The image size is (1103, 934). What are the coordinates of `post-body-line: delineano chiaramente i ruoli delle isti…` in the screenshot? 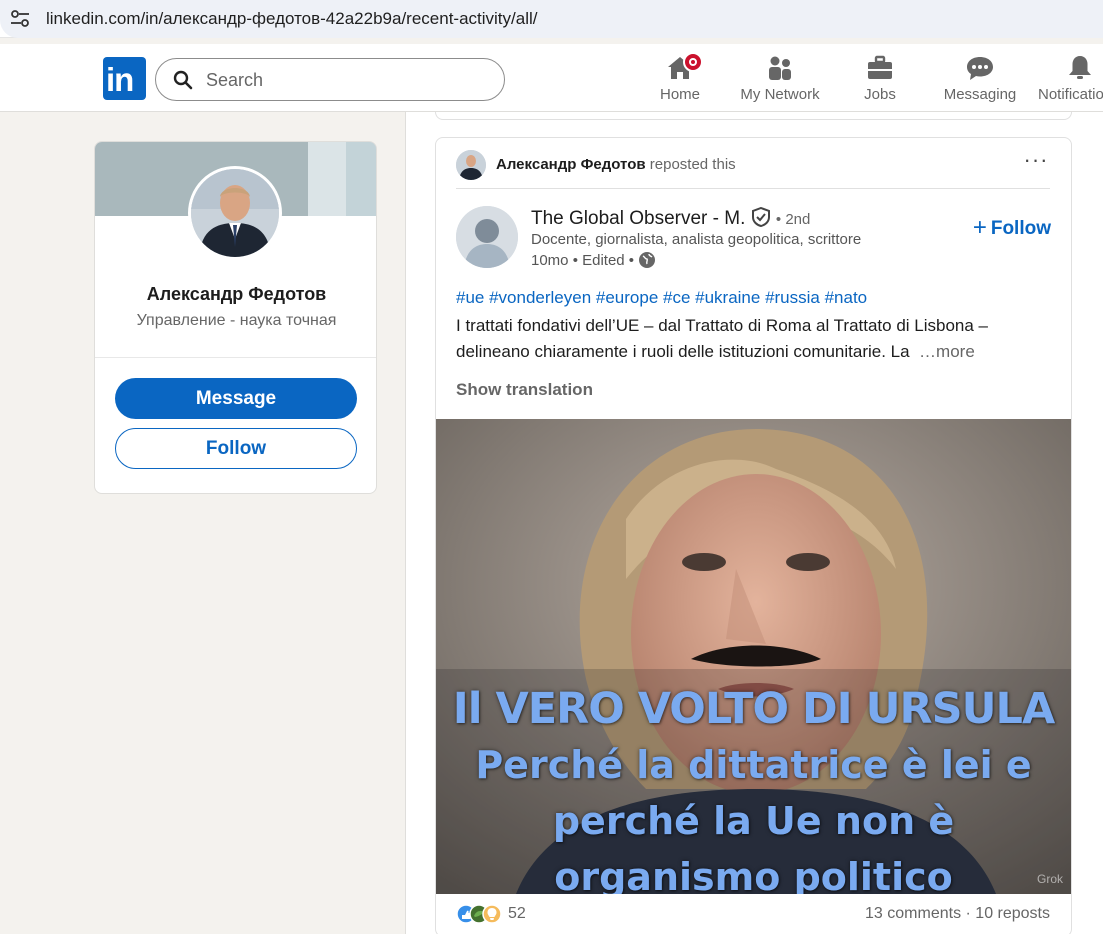 It's located at (736, 352).